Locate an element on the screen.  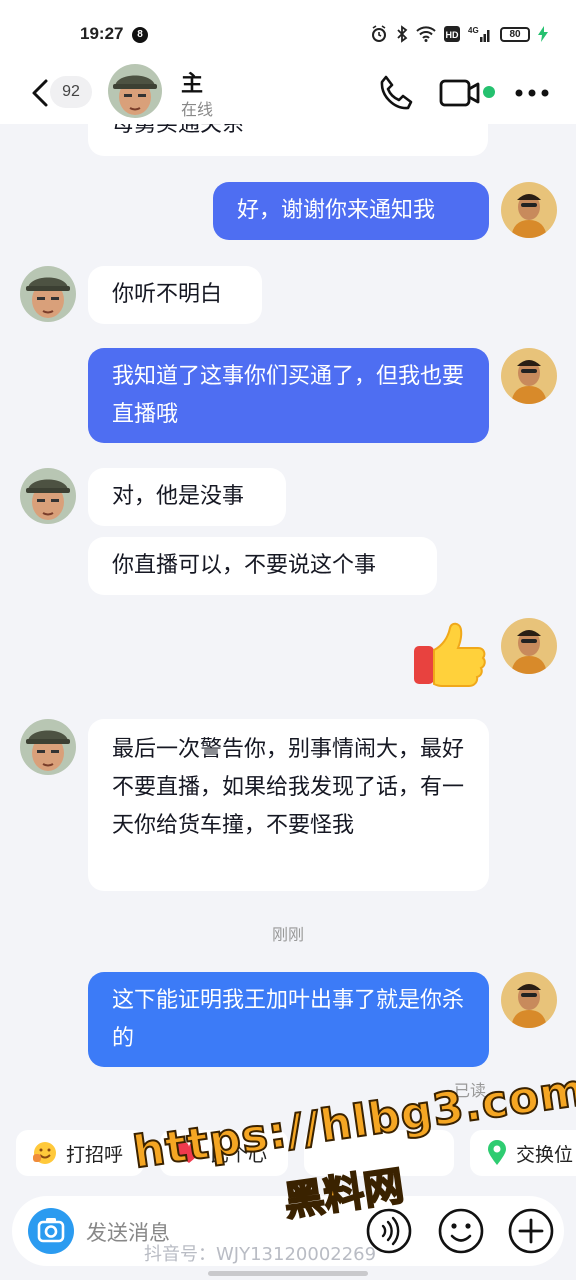
wave-emoji-icon is located at coordinates (44, 1153).